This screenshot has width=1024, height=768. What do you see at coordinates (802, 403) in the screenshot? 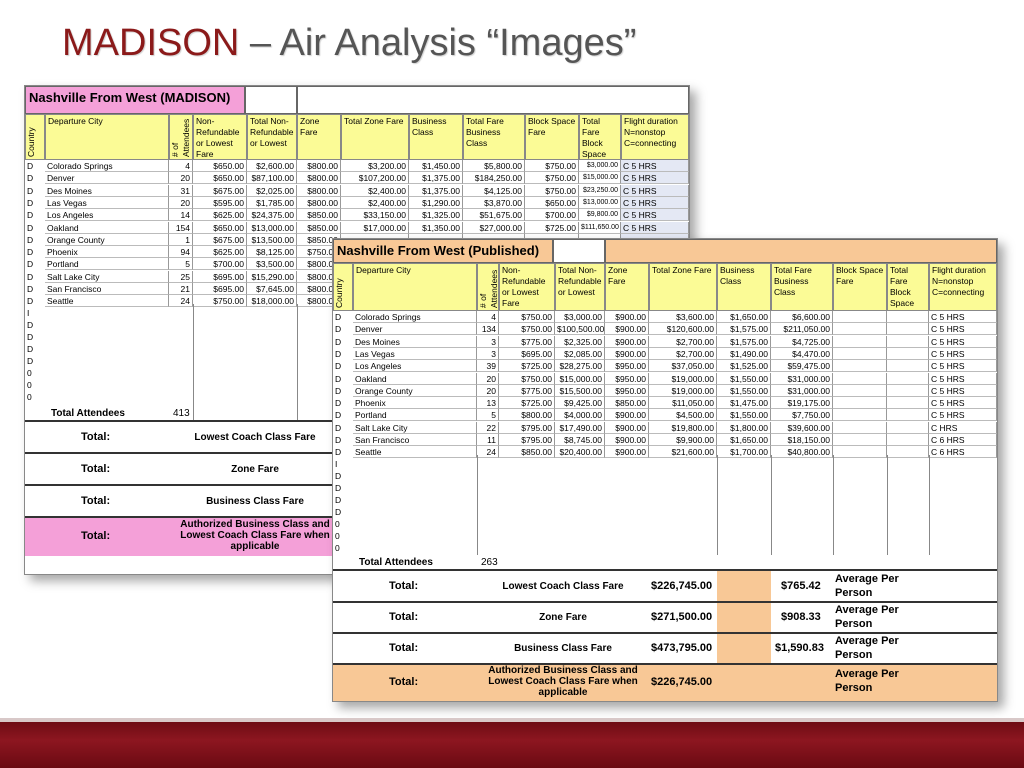
I see `cell-tbc: $19,175.00` at bounding box center [802, 403].